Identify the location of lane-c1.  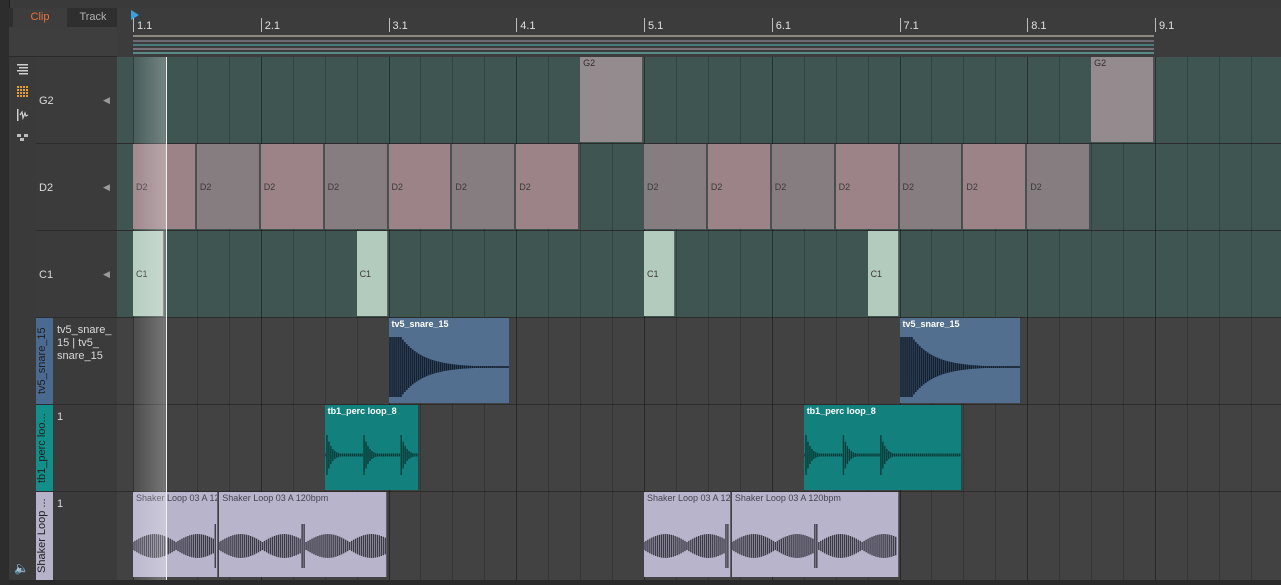
(699, 274).